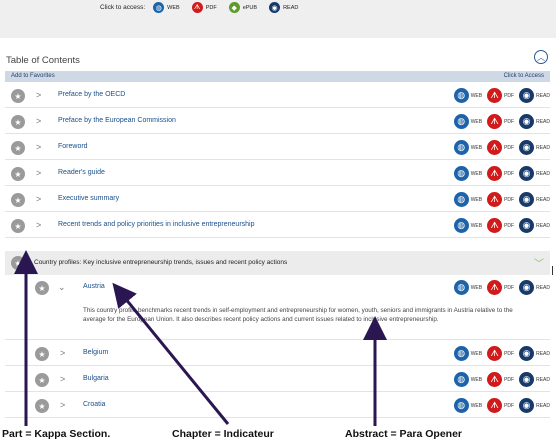  I want to click on part-caption: Part = Kappa Section., so click(56, 434).